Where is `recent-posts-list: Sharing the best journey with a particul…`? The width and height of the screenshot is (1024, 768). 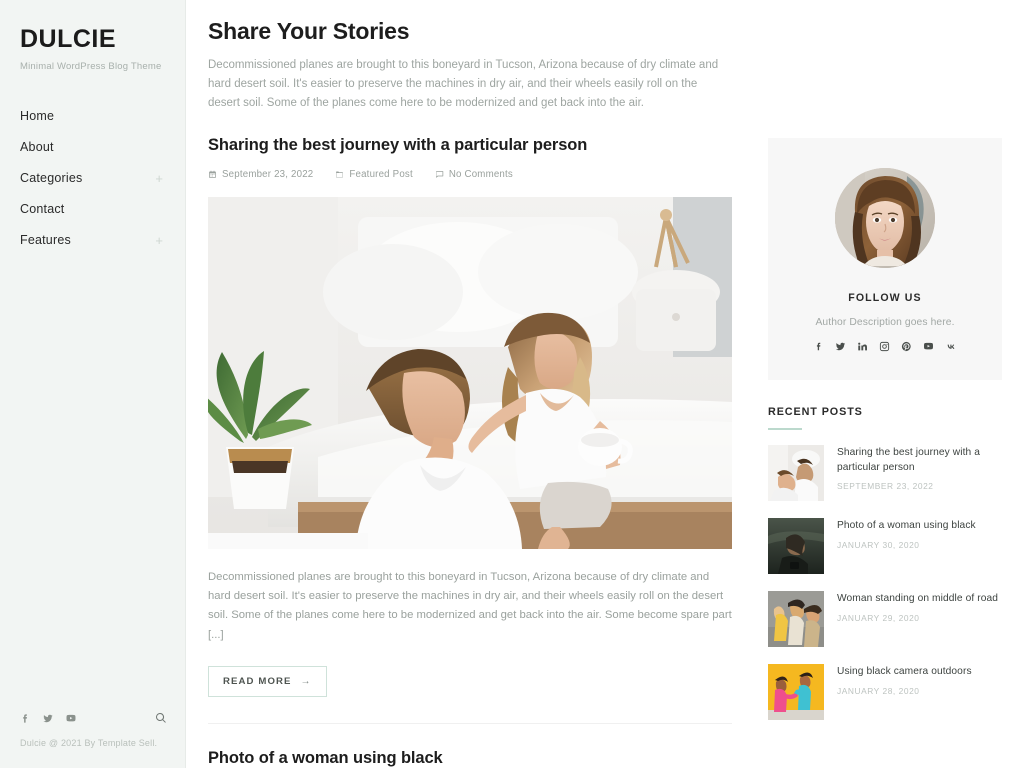
recent-posts-list: Sharing the best journey with a particul… is located at coordinates (885, 582).